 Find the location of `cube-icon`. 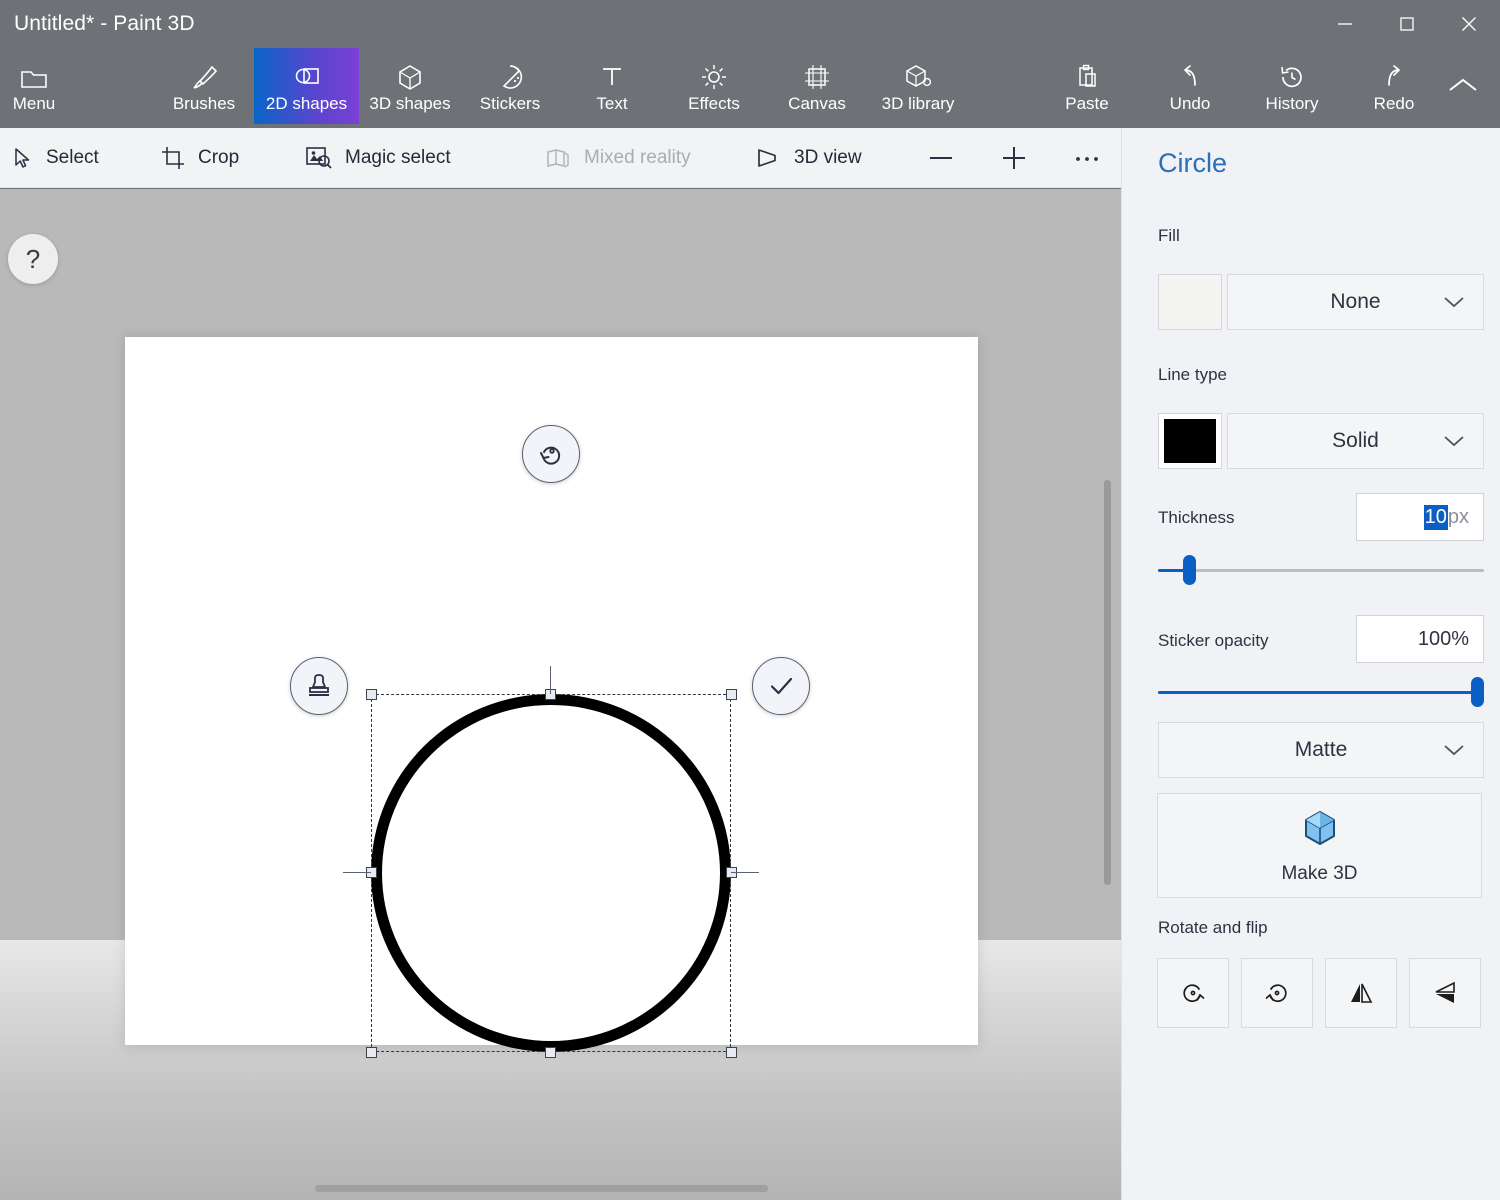

cube-icon is located at coordinates (410, 75).